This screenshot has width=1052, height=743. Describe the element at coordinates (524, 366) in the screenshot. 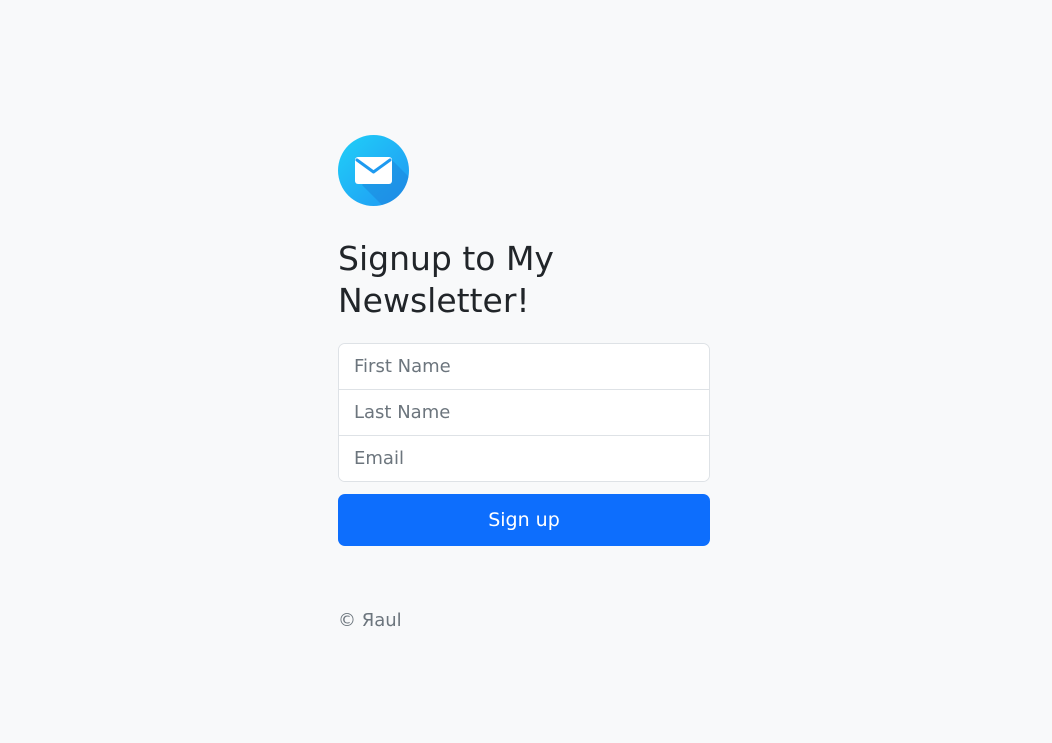

I see `first-name-input` at that location.